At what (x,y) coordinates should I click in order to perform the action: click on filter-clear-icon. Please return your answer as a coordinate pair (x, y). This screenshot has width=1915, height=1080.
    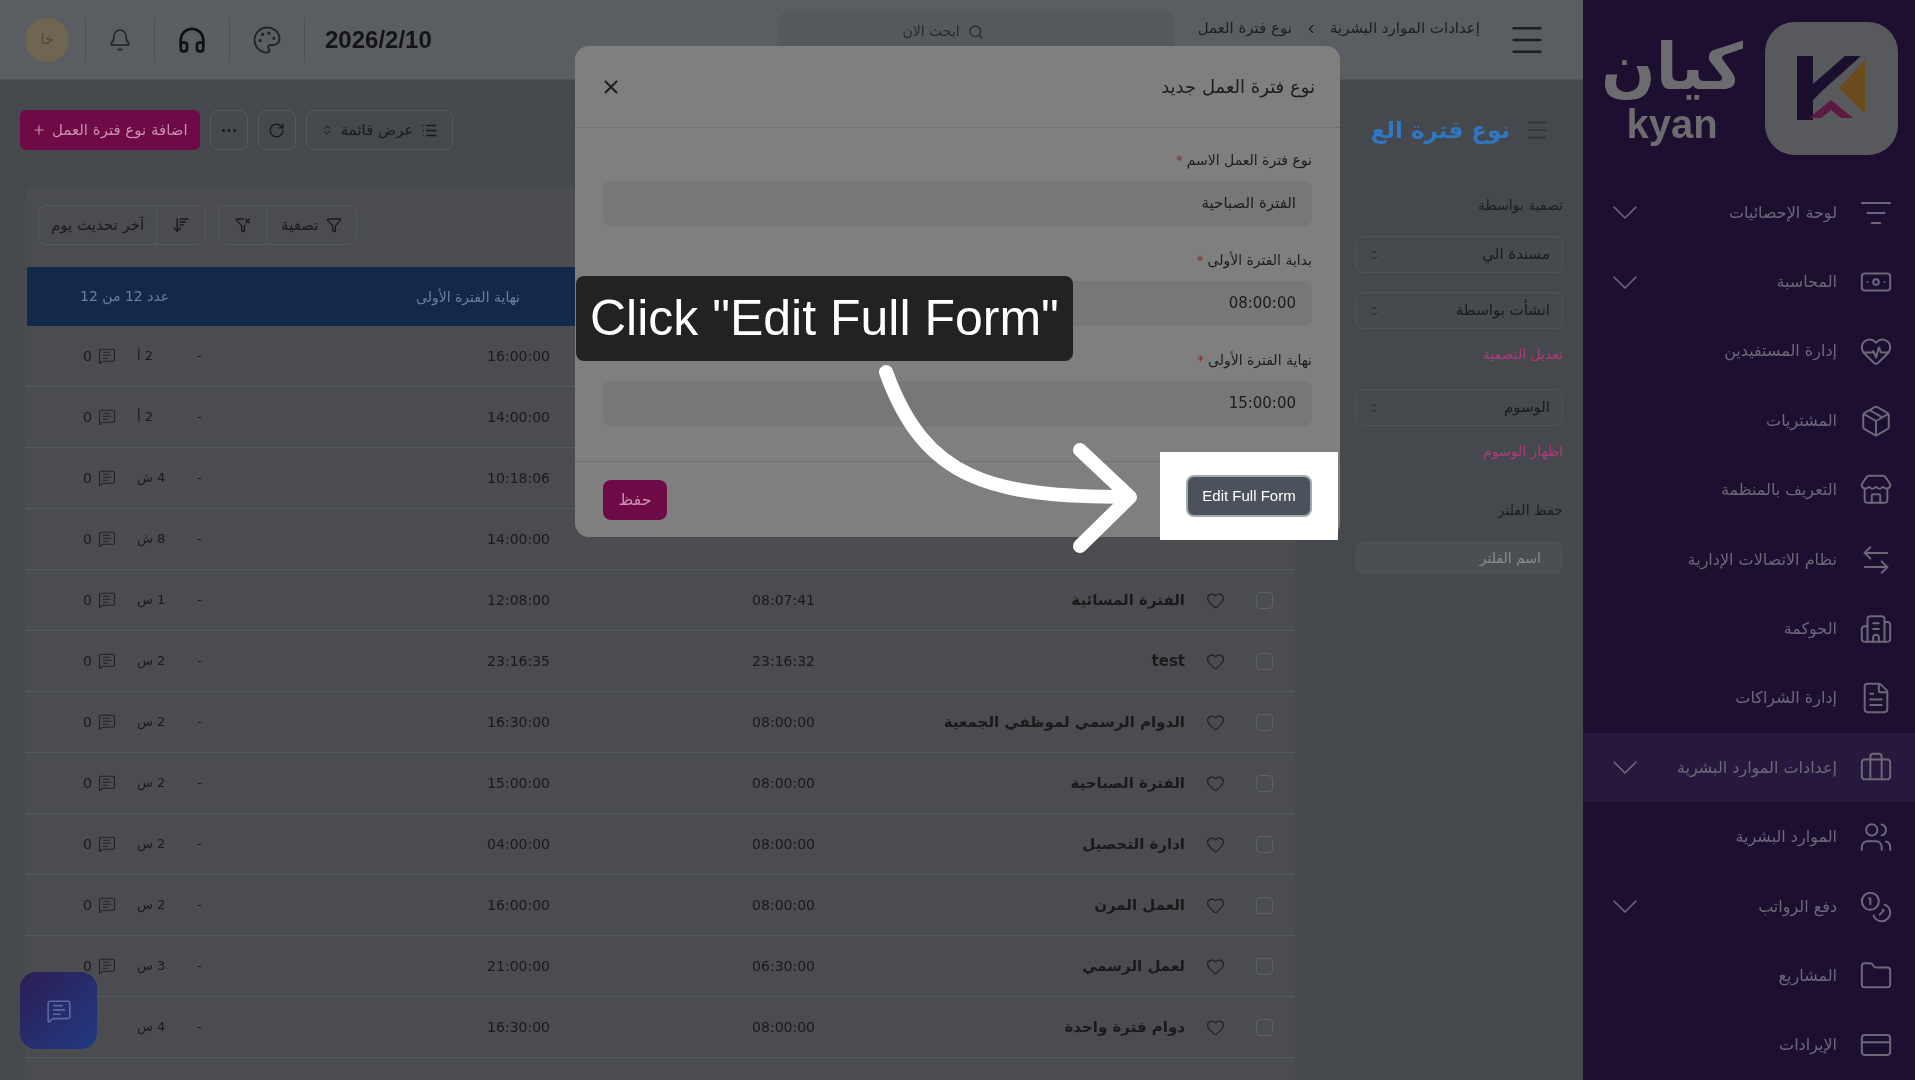
    Looking at the image, I should click on (242, 225).